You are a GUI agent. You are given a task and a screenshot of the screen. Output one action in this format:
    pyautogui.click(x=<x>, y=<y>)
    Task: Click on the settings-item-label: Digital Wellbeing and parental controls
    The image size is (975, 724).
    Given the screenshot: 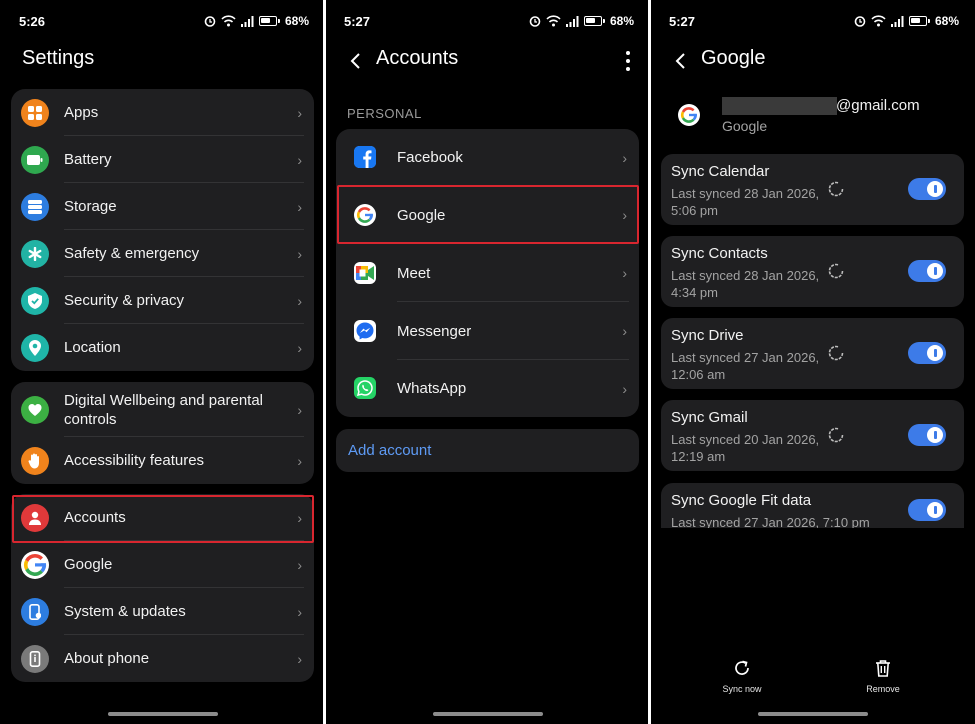 What is the action you would take?
    pyautogui.click(x=164, y=409)
    